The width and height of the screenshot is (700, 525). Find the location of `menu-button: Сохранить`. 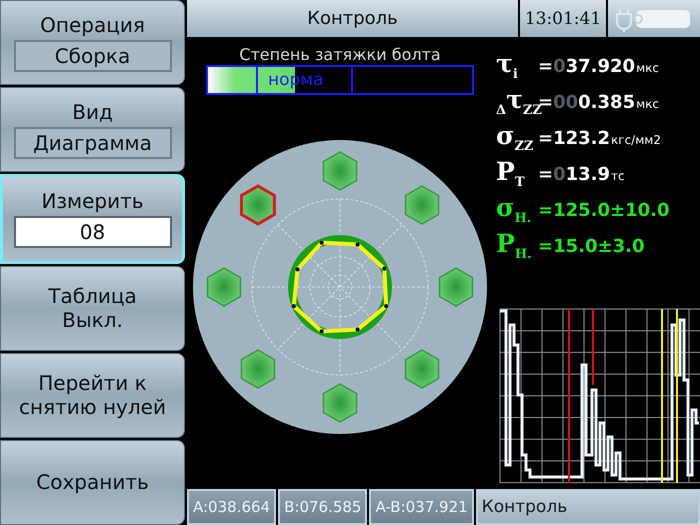

menu-button: Сохранить is located at coordinates (92, 482).